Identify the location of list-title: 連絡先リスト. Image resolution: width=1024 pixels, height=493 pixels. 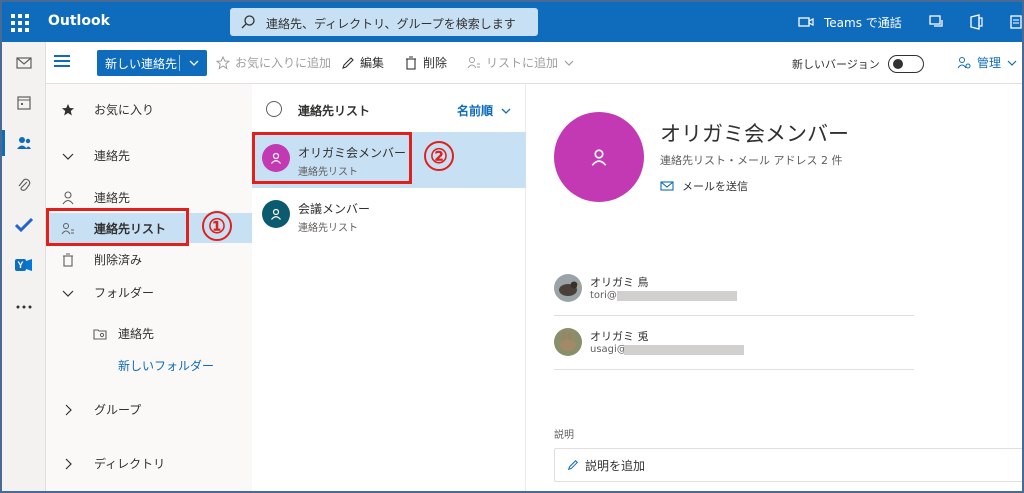
(334, 111).